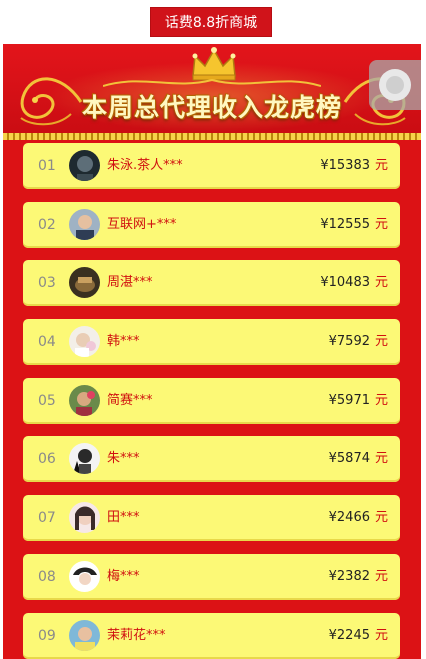 Image resolution: width=426 pixels, height=659 pixels. I want to click on rank-number: 02, so click(47, 224).